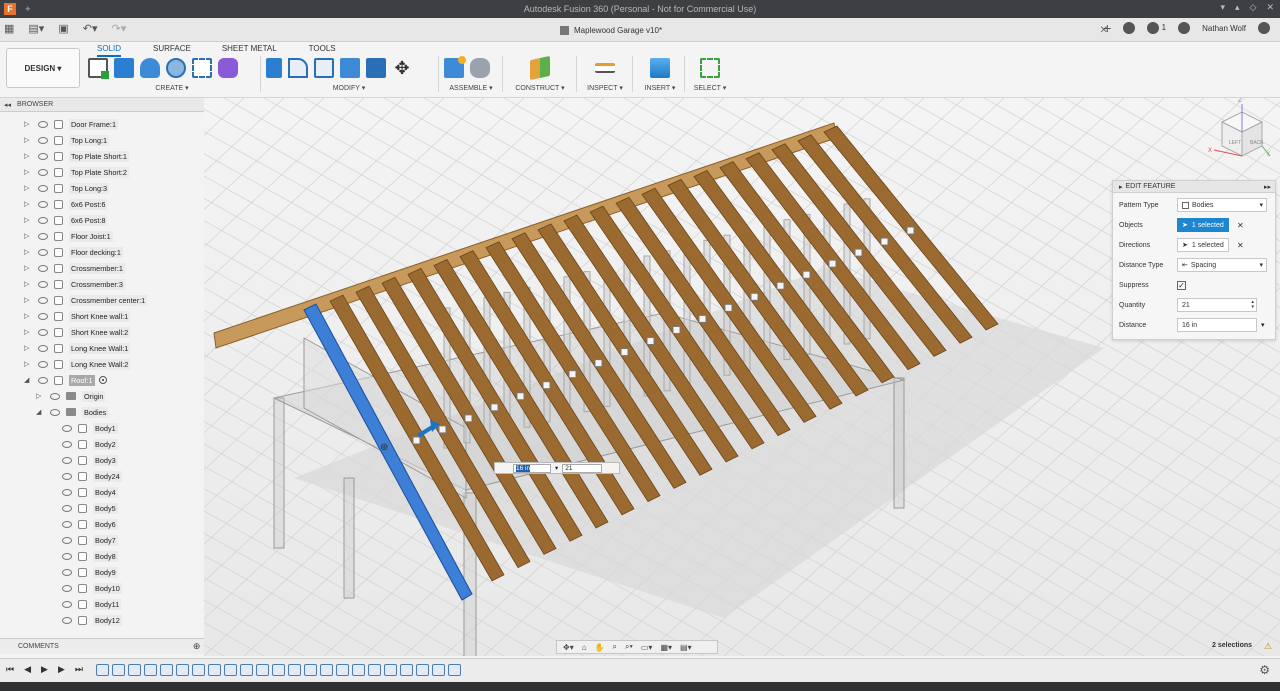  What do you see at coordinates (540, 88) in the screenshot?
I see `construct-menu: CONSTRUCT ▾` at bounding box center [540, 88].